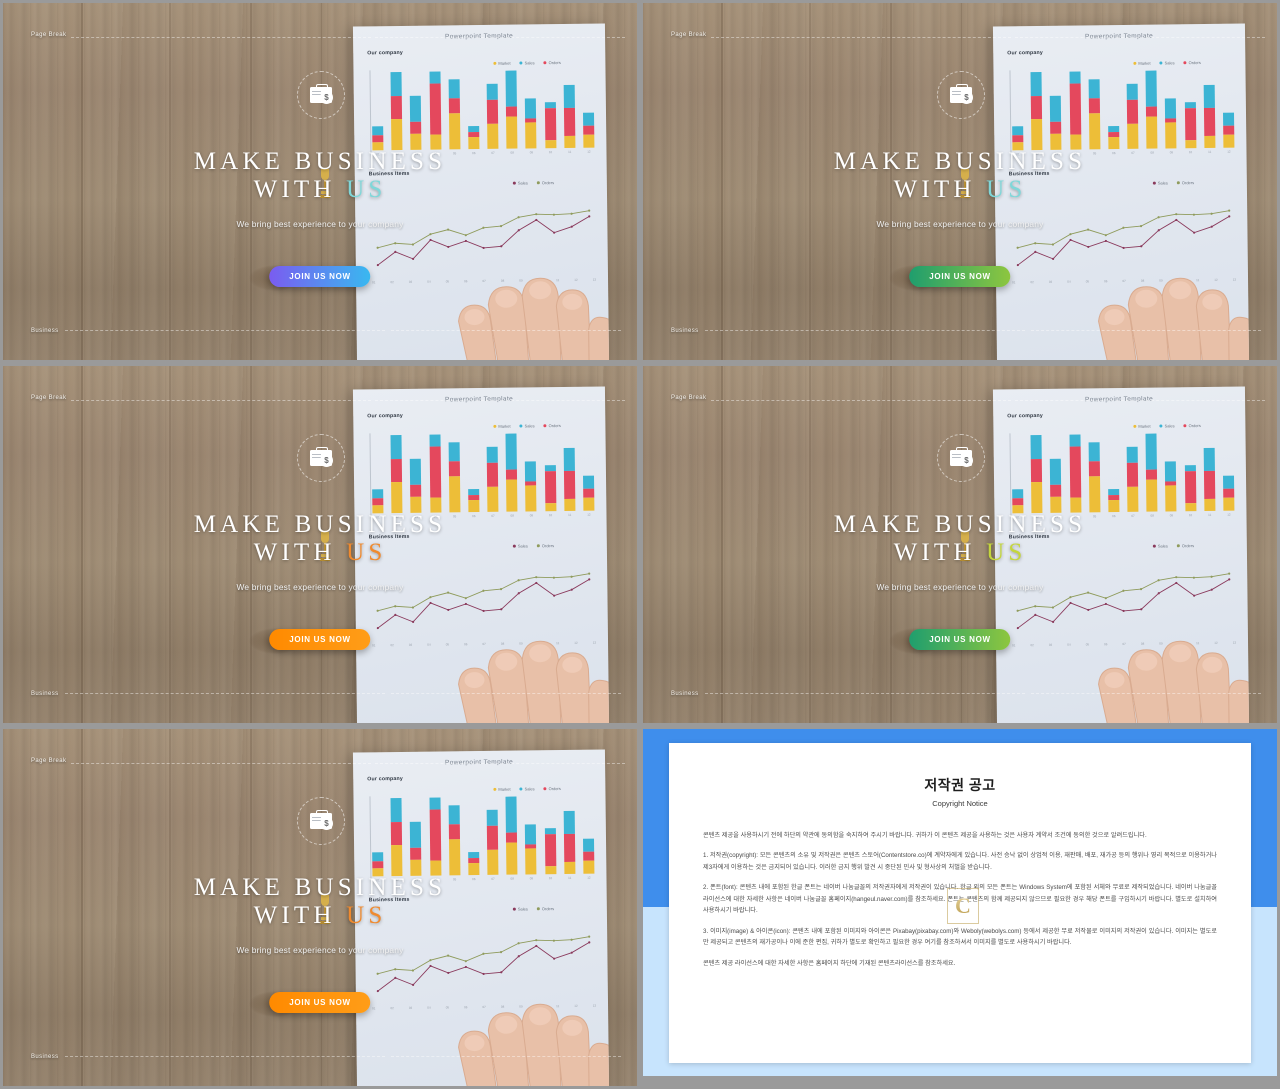 This screenshot has height=1089, width=1280. I want to click on copyright-title: 저작권 공고, so click(960, 785).